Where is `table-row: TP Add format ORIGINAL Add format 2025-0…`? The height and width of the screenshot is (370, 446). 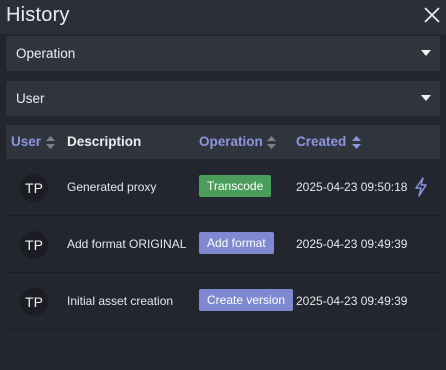
table-row: TP Add format ORIGINAL Add format 2025-0… is located at coordinates (223, 244).